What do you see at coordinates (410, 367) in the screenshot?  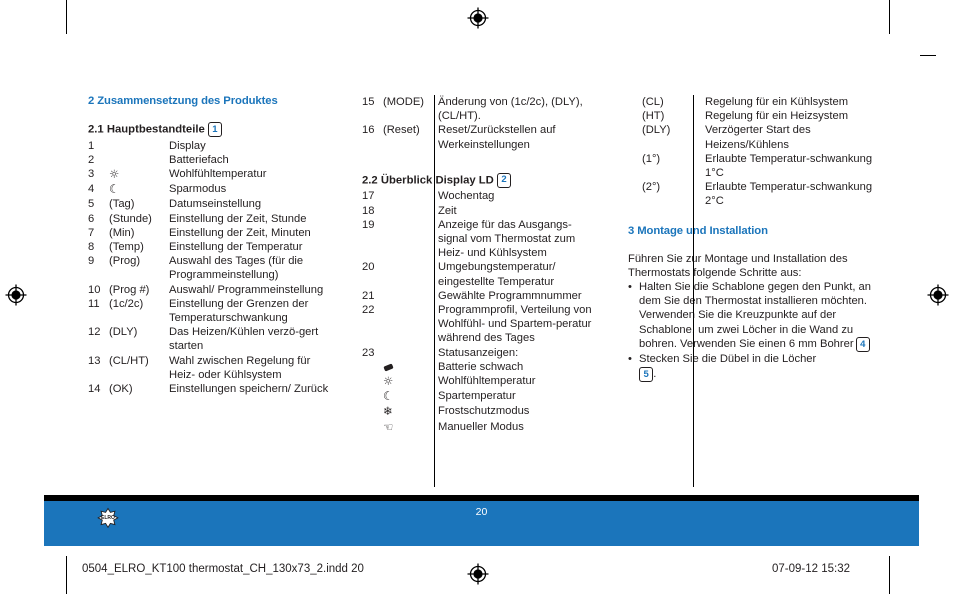 I see `battery-low-icon` at bounding box center [410, 367].